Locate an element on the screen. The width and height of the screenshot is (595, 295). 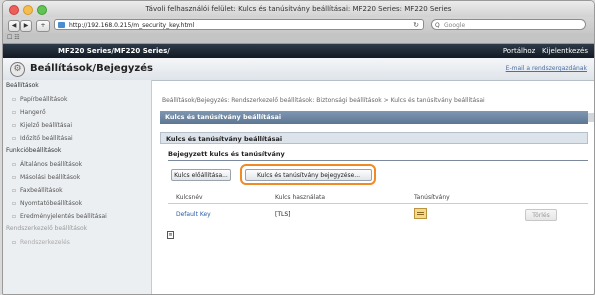
sidebar-item-display-settings: Kijelző beállításai is located at coordinates (77, 125).